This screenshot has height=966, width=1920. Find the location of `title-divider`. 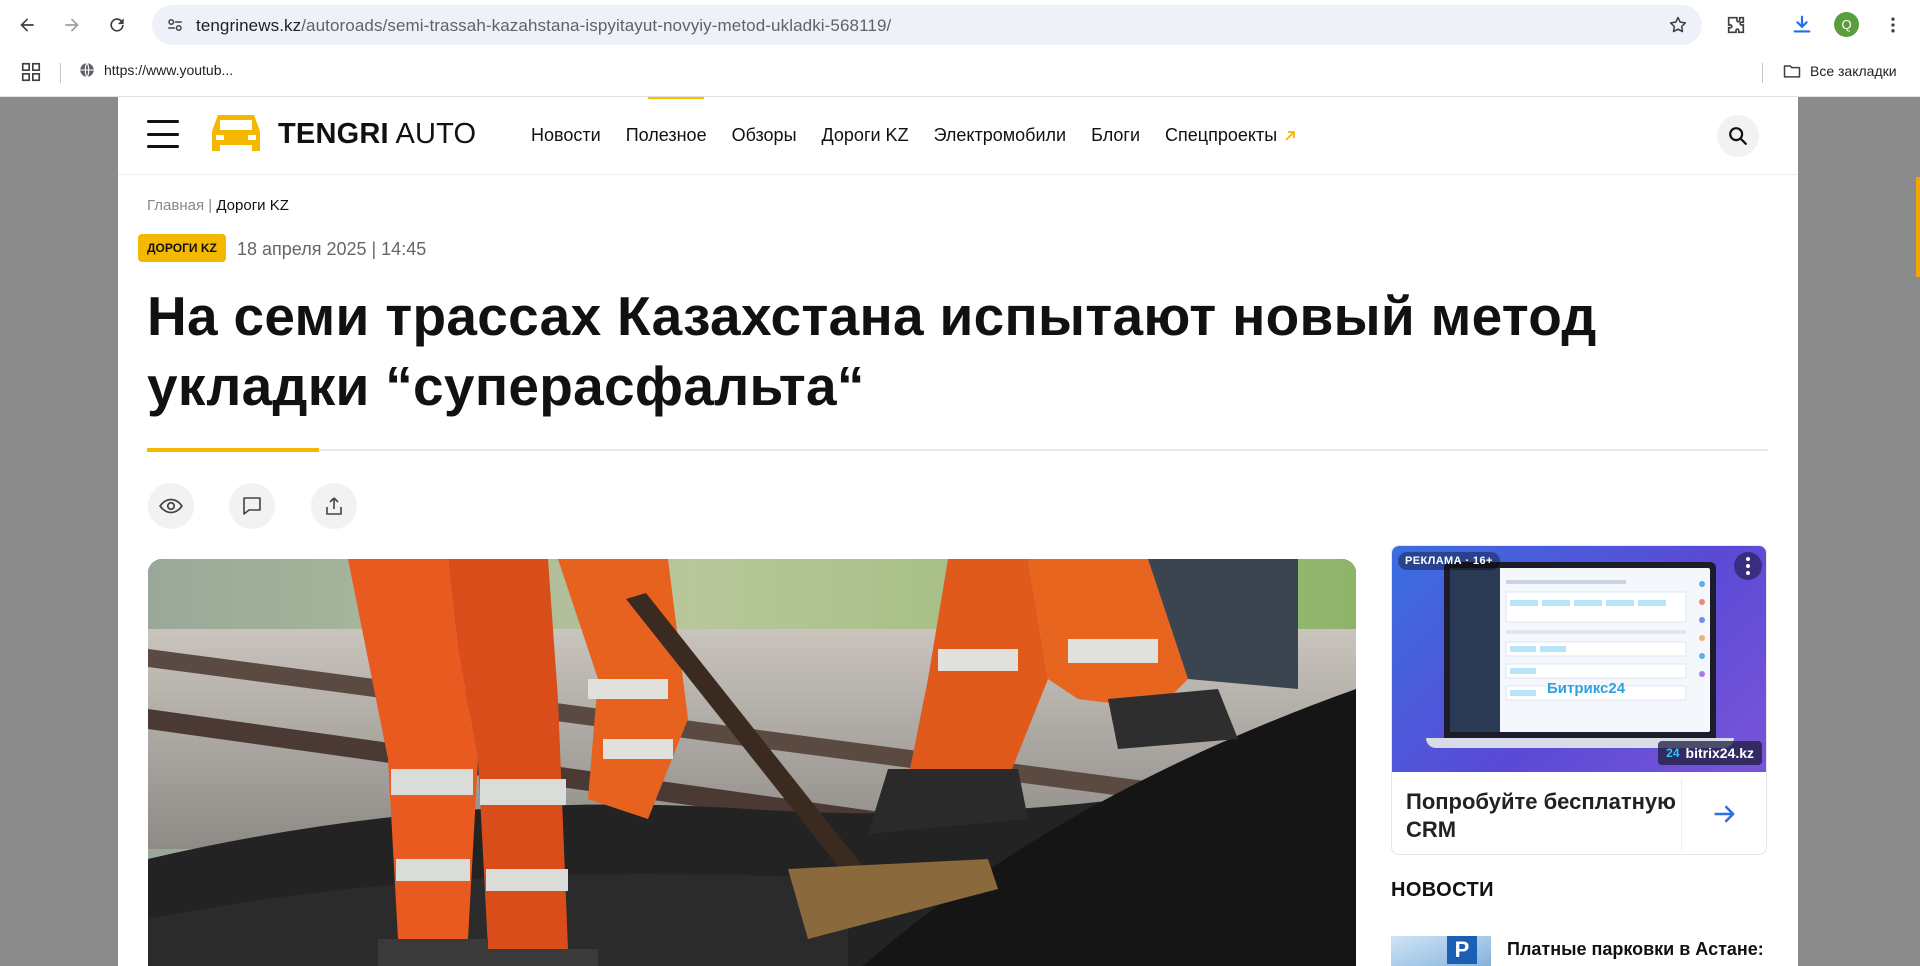

title-divider is located at coordinates (957, 450).